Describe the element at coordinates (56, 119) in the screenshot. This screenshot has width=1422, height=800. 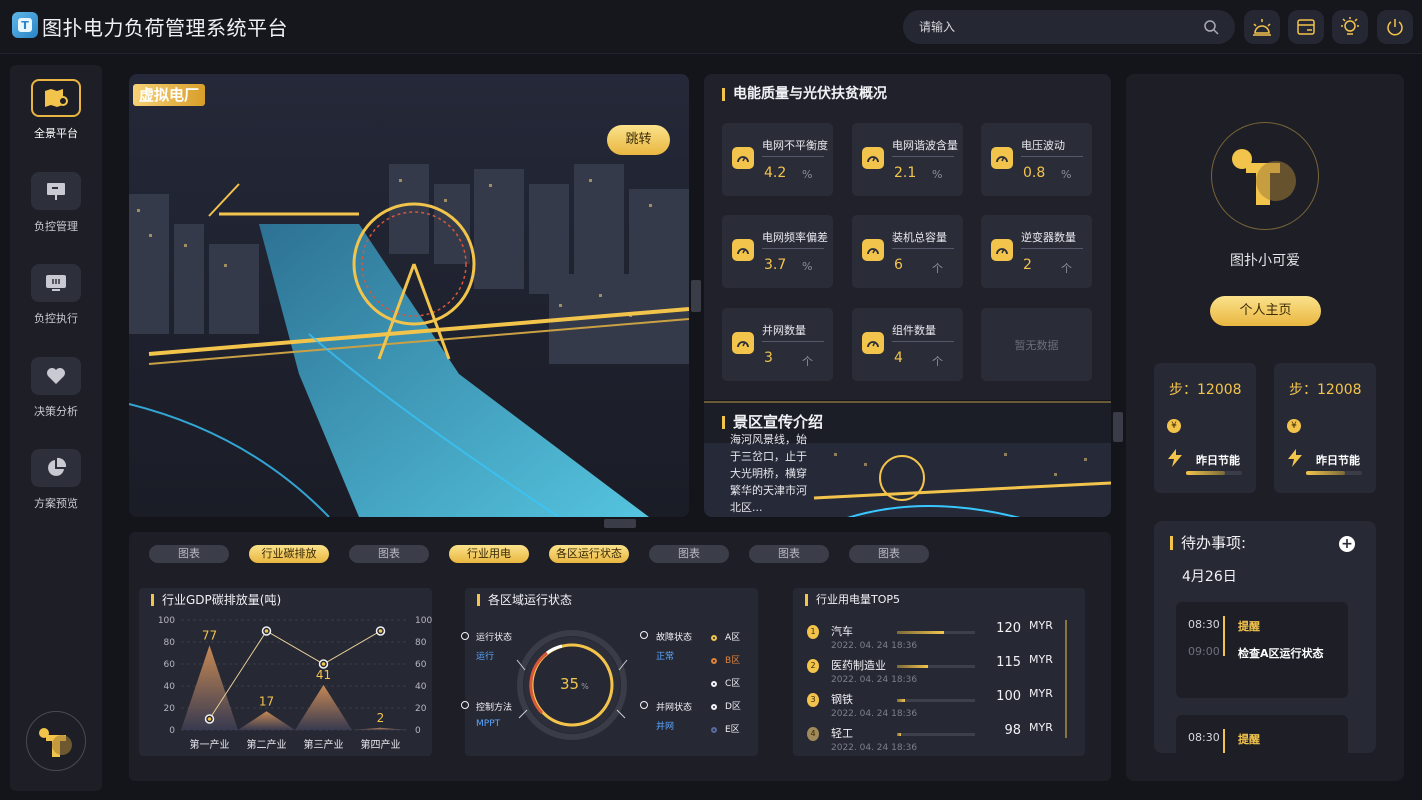
I see `sidebar-item-panorama: 全景平台` at that location.